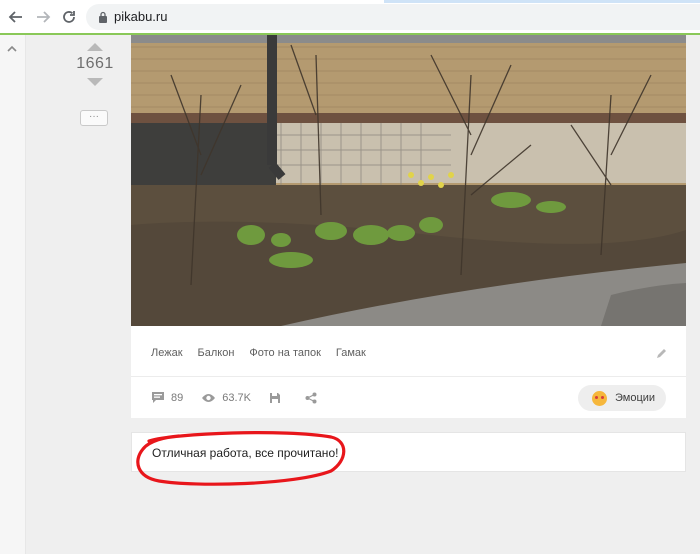 The height and width of the screenshot is (554, 700). Describe the element at coordinates (95, 82) in the screenshot. I see `downvote-arrow-icon` at that location.